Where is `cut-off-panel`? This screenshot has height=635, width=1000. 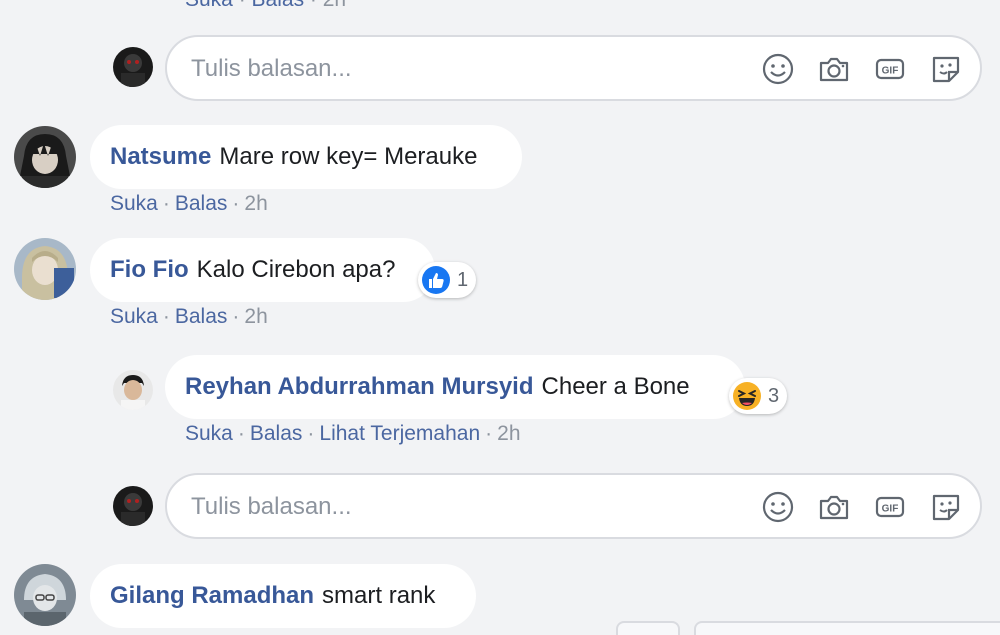
cut-off-panel is located at coordinates (847, 628).